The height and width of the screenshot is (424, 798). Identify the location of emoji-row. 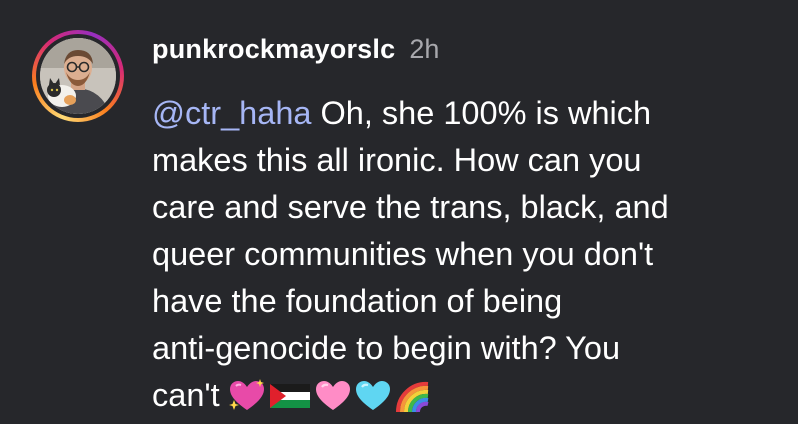
(330, 396).